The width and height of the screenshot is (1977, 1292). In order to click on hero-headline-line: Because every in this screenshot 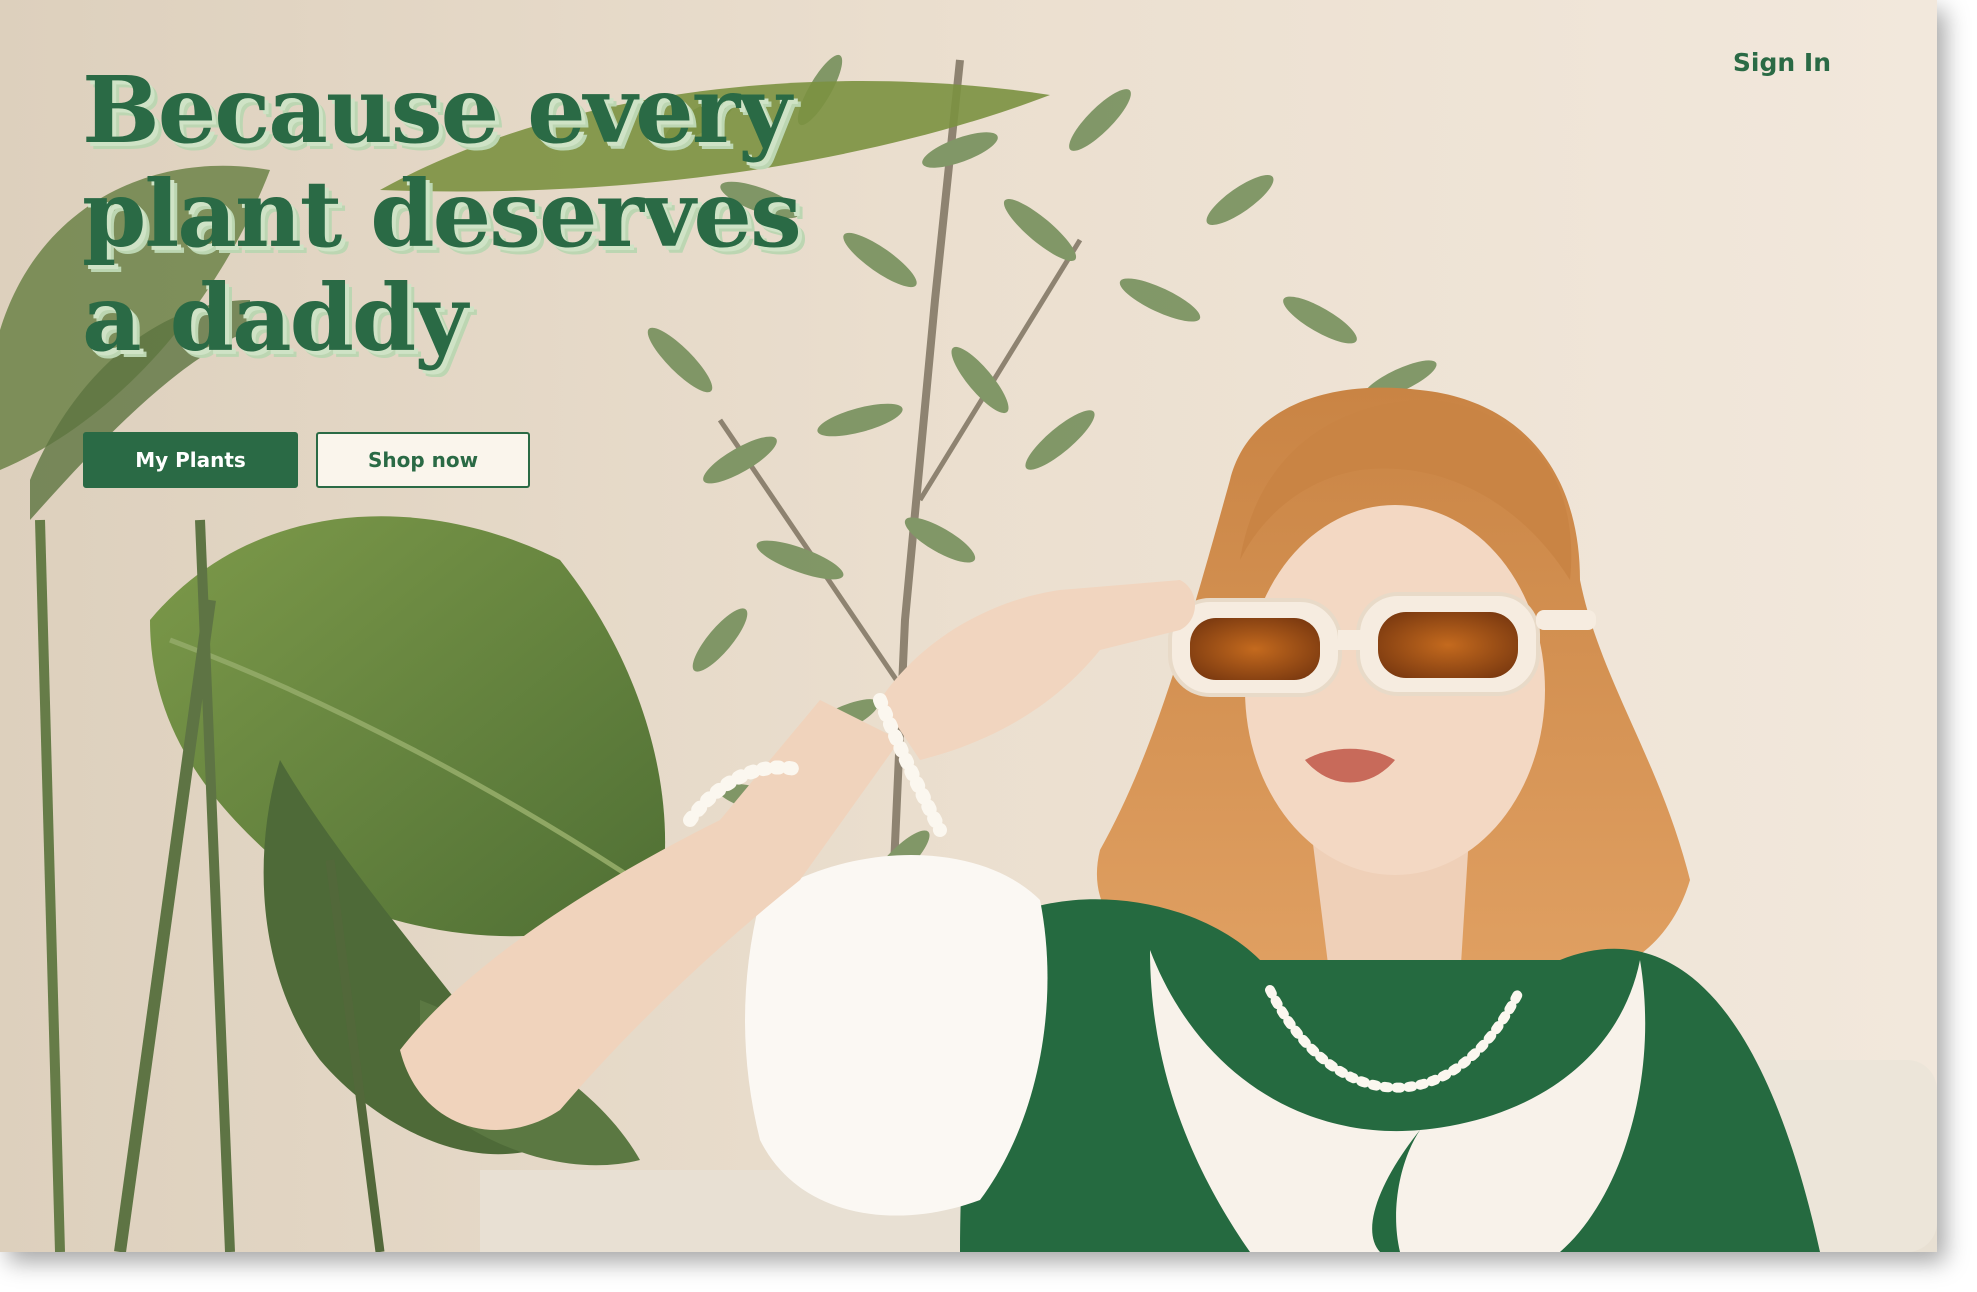, I will do `click(437, 110)`.